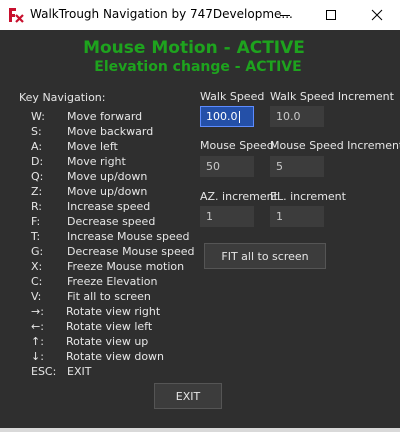  What do you see at coordinates (111, 221) in the screenshot?
I see `key-description: Decrease speed` at bounding box center [111, 221].